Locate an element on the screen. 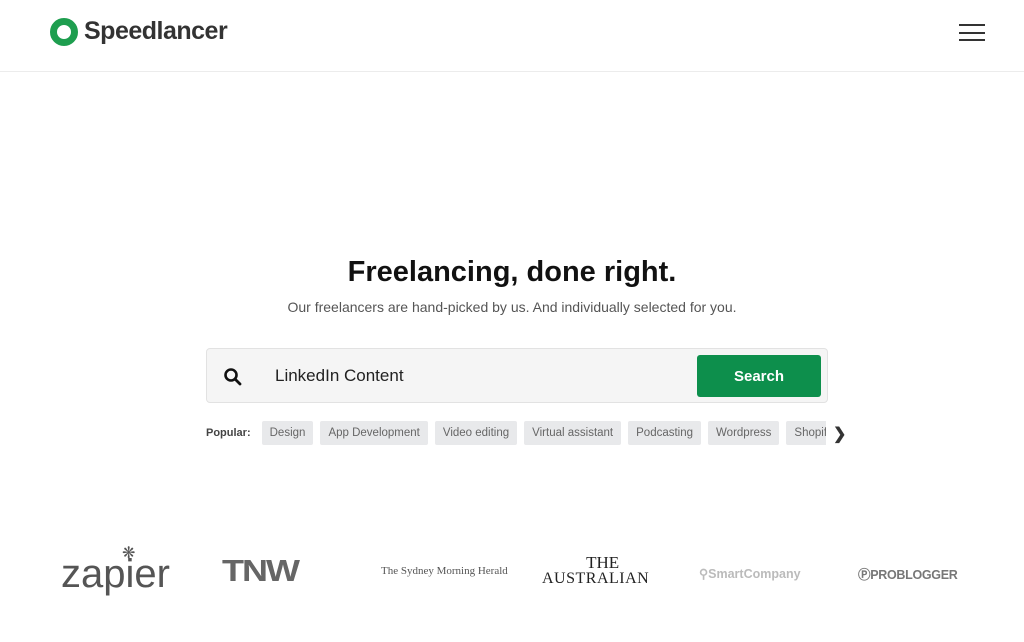 This screenshot has height=642, width=1024. tag-shopify: Shopify is located at coordinates (806, 433).